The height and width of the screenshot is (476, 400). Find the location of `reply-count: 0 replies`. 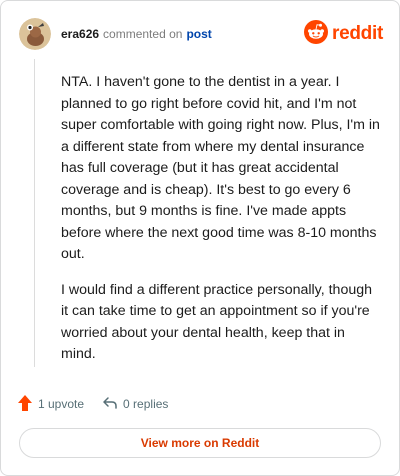

reply-count: 0 replies is located at coordinates (146, 404).